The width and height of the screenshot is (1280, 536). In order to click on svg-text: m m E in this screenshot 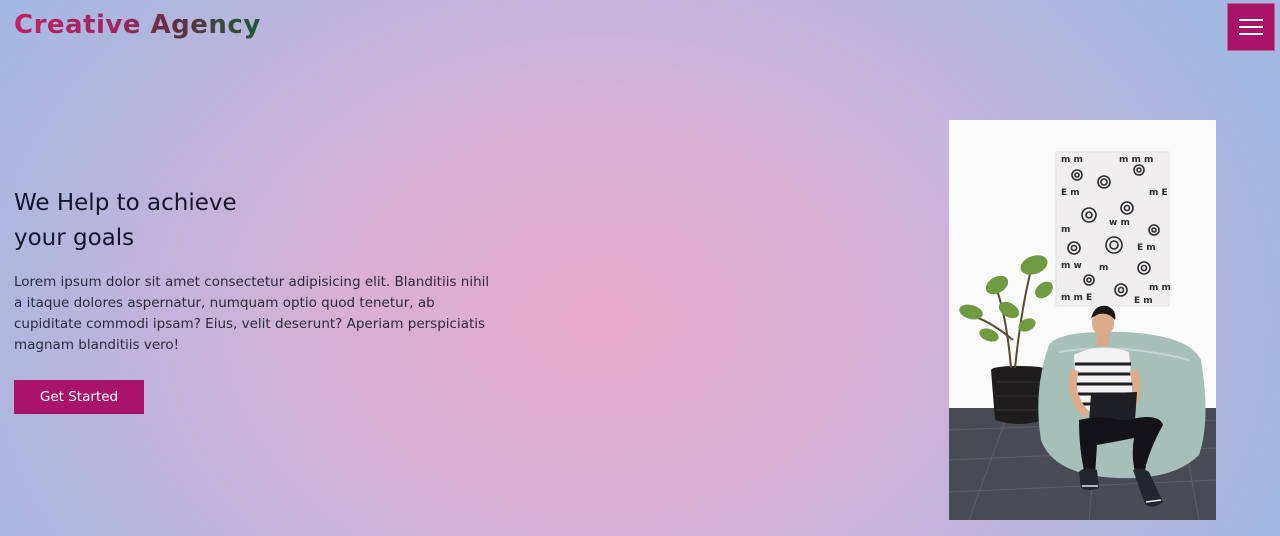, I will do `click(1076, 298)`.